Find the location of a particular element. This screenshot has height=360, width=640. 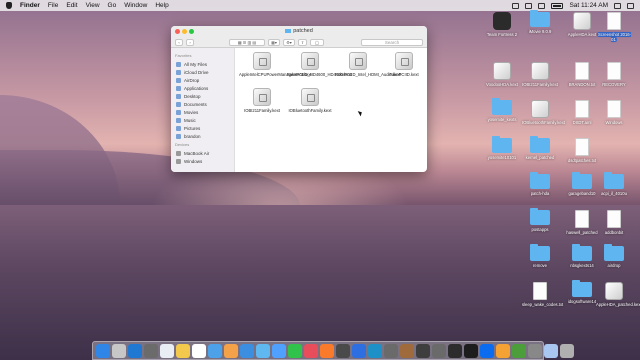

spotlight-icon is located at coordinates (617, 5).